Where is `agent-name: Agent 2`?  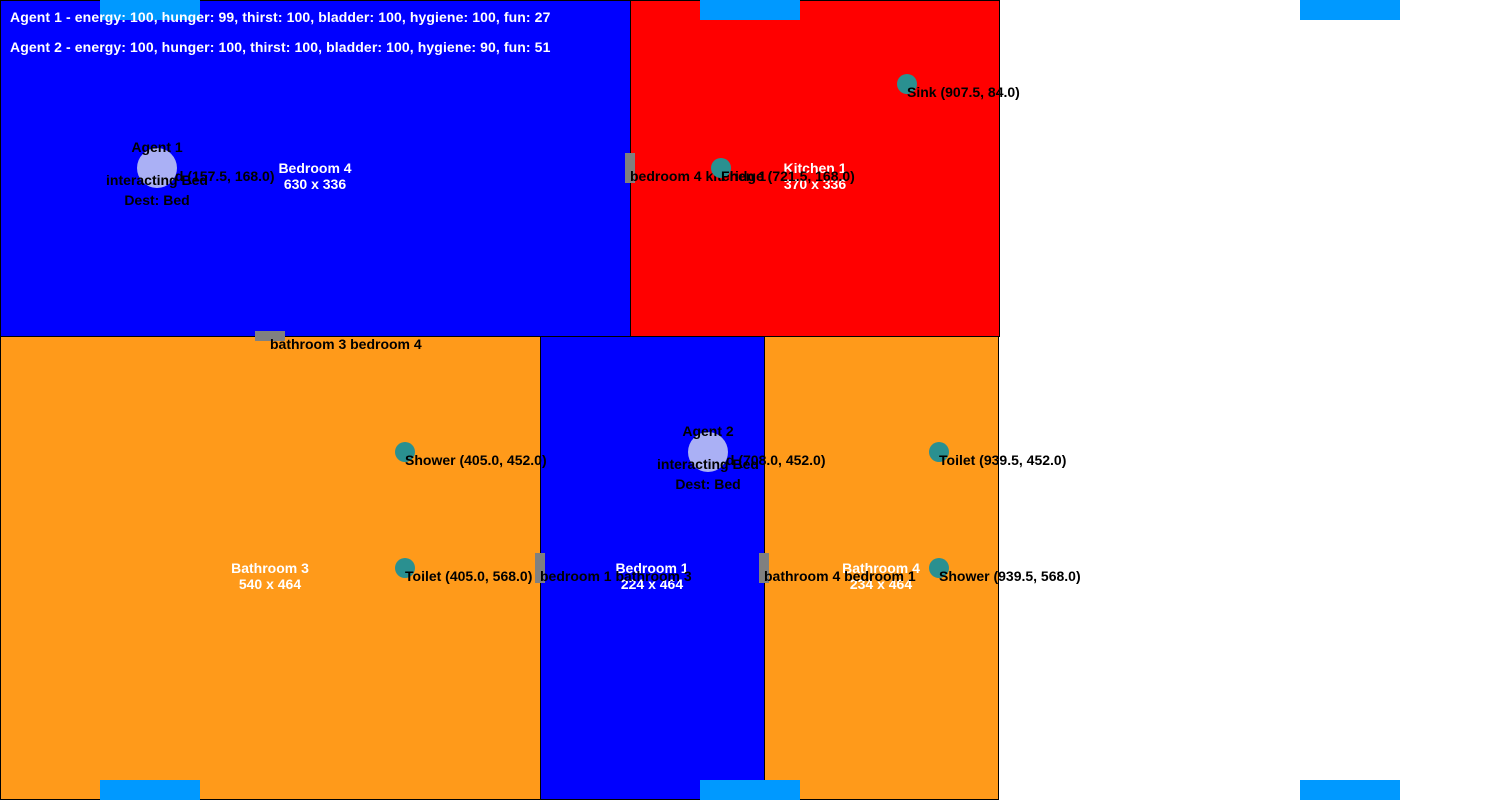 agent-name: Agent 2 is located at coordinates (708, 431).